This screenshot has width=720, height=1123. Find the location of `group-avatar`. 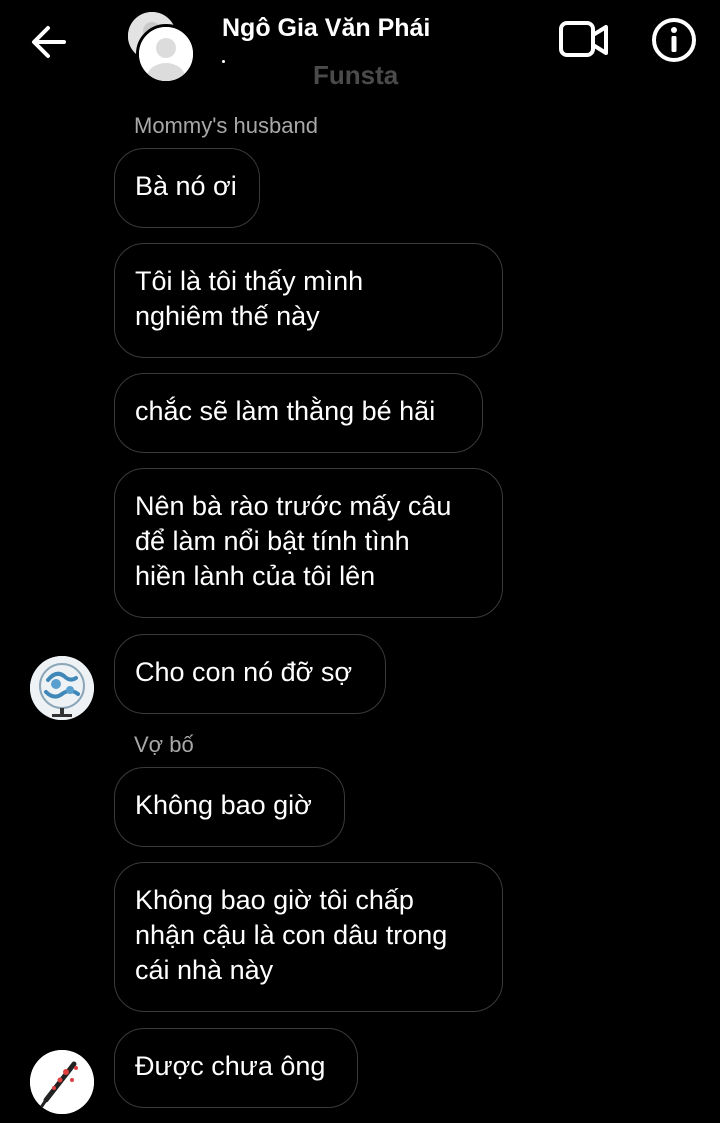

group-avatar is located at coordinates (160, 47).